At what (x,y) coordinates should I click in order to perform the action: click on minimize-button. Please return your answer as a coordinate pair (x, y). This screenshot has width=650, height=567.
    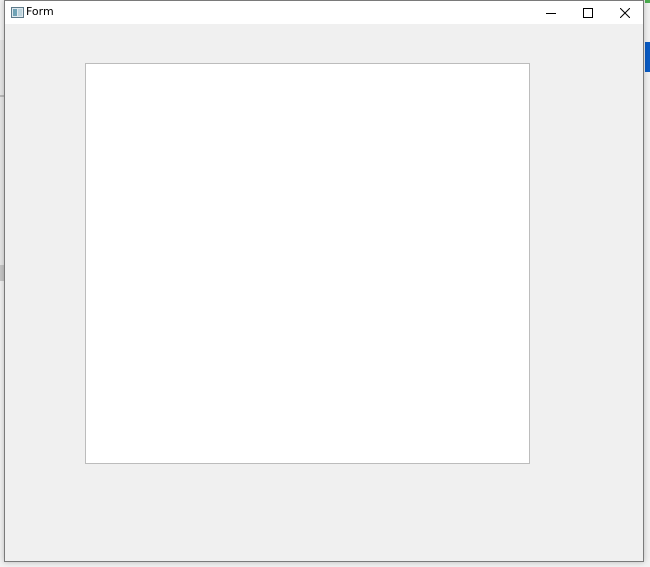
    Looking at the image, I should click on (550, 12).